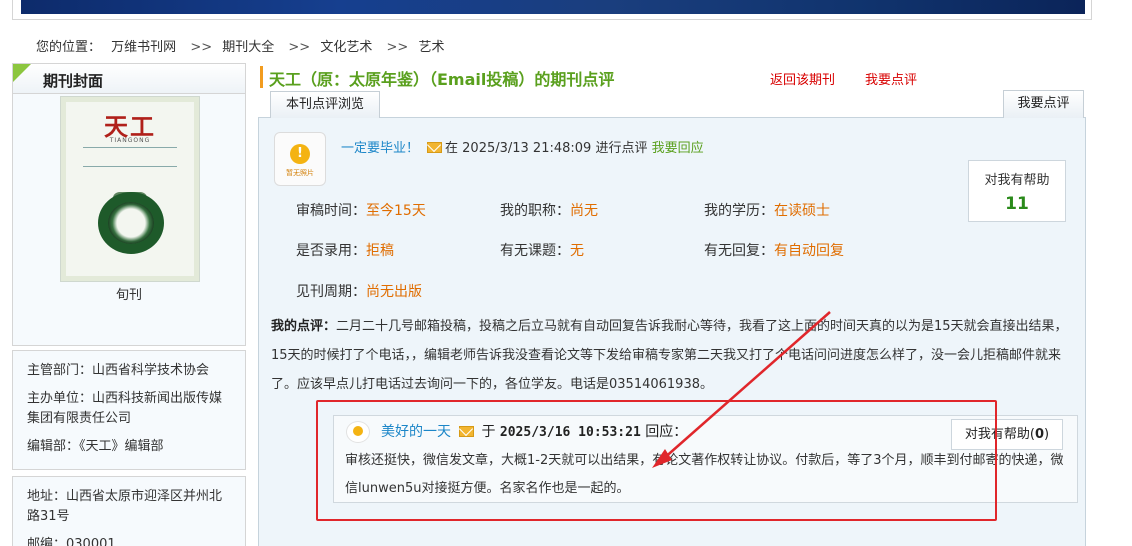 This screenshot has height=546, width=1132. What do you see at coordinates (662, 458) in the screenshot?
I see `annotation-arrow-head` at bounding box center [662, 458].